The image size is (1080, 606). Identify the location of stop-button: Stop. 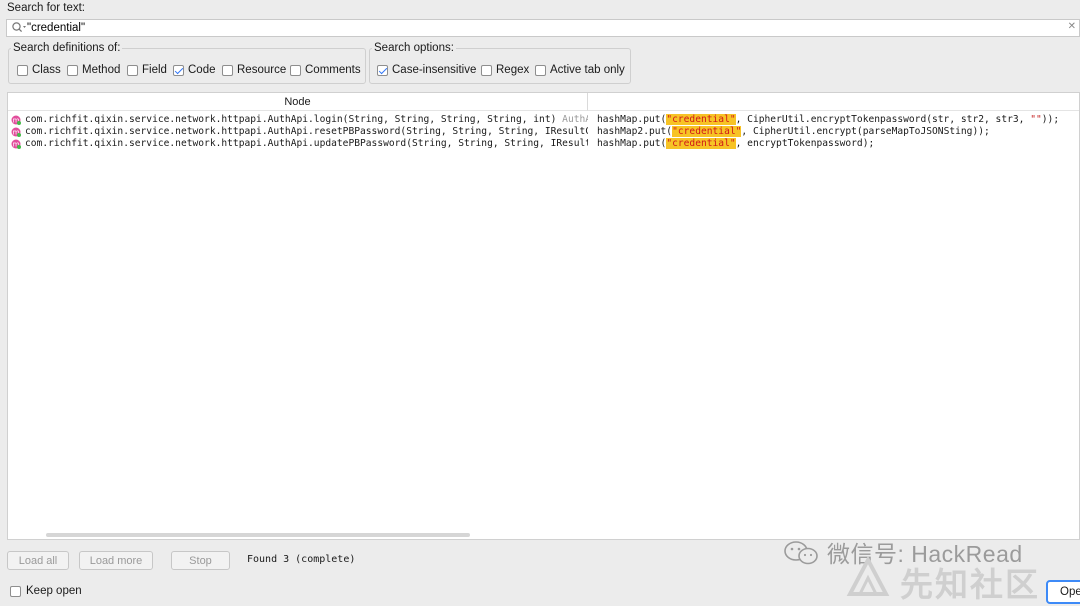
(200, 560).